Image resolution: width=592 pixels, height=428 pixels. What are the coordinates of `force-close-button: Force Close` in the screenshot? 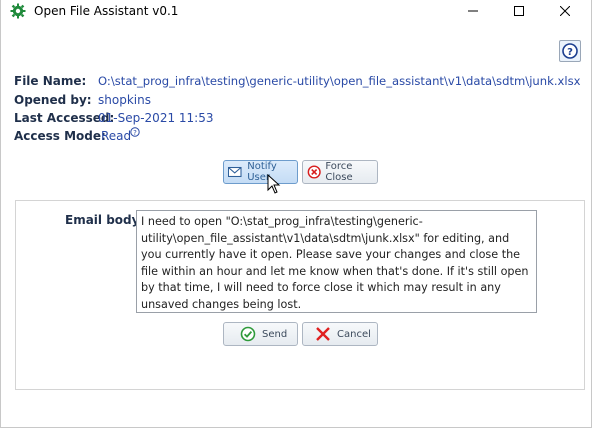 It's located at (340, 172).